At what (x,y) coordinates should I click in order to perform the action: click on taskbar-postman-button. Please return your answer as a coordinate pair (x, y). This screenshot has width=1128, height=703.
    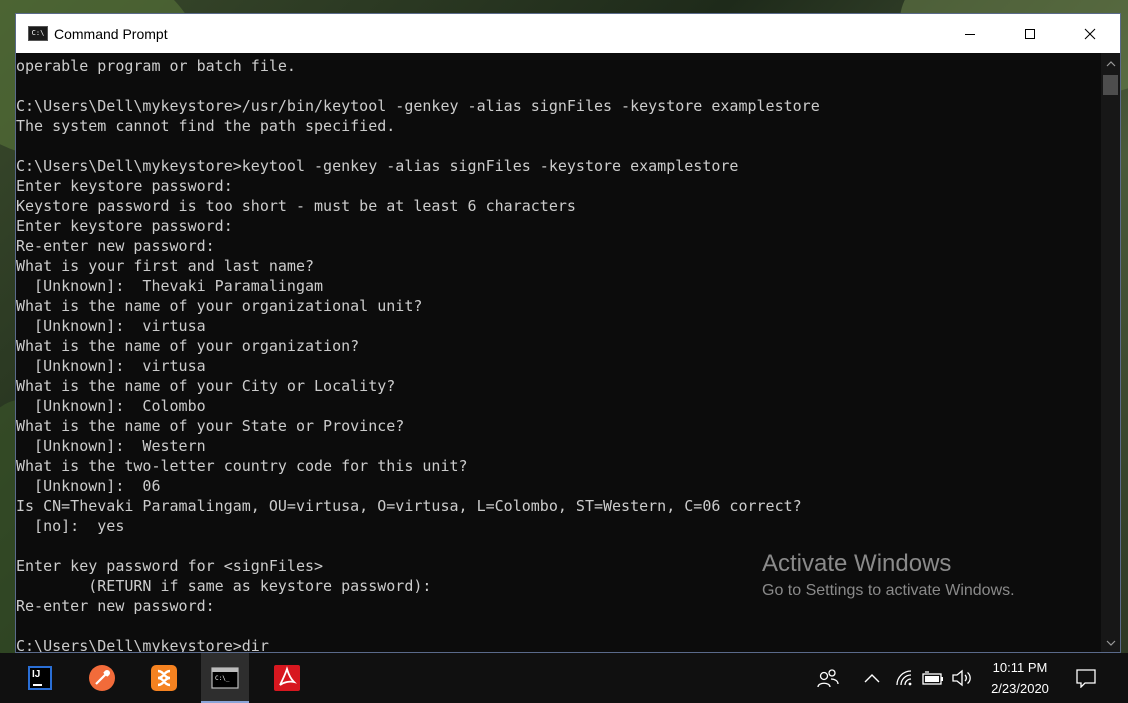
    Looking at the image, I should click on (102, 678).